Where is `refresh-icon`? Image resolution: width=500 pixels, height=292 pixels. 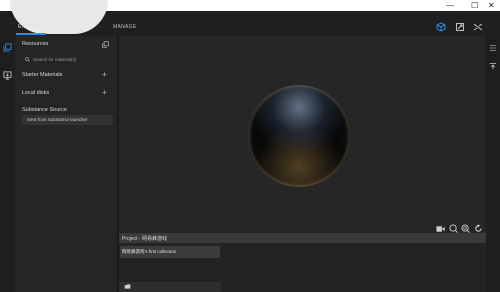 refresh-icon is located at coordinates (478, 228).